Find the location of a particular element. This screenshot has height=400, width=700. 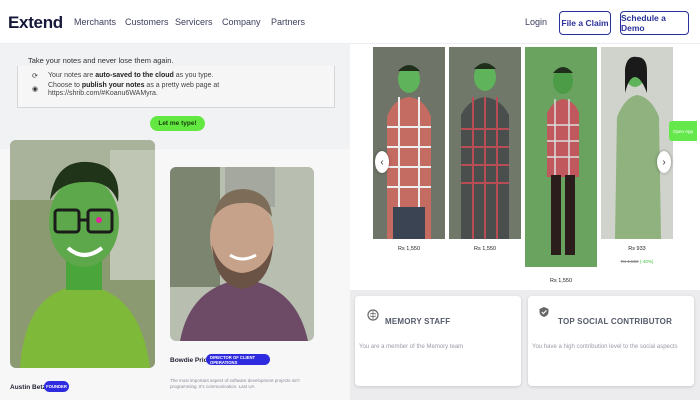

austin-photo is located at coordinates (82, 254).